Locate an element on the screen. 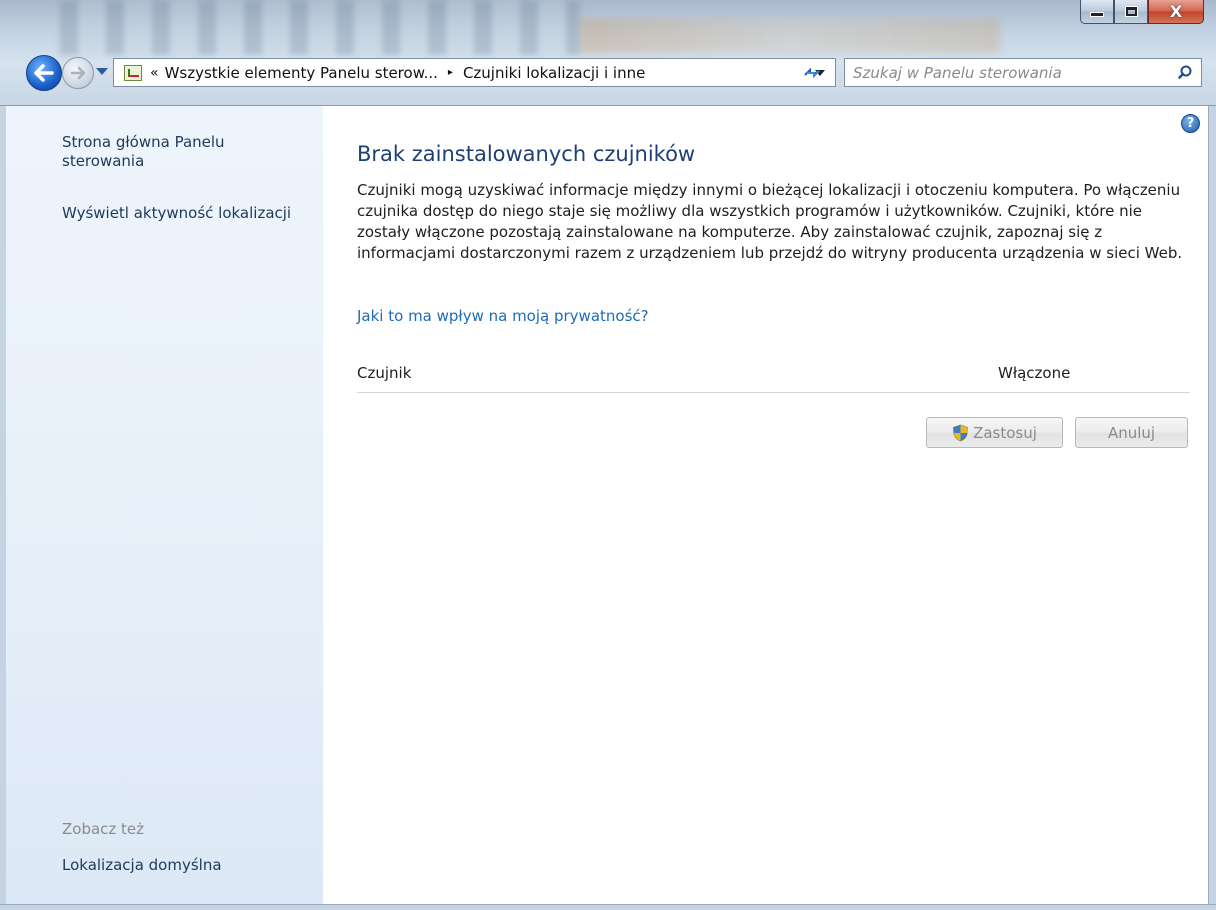  minimize-button is located at coordinates (1097, 12).